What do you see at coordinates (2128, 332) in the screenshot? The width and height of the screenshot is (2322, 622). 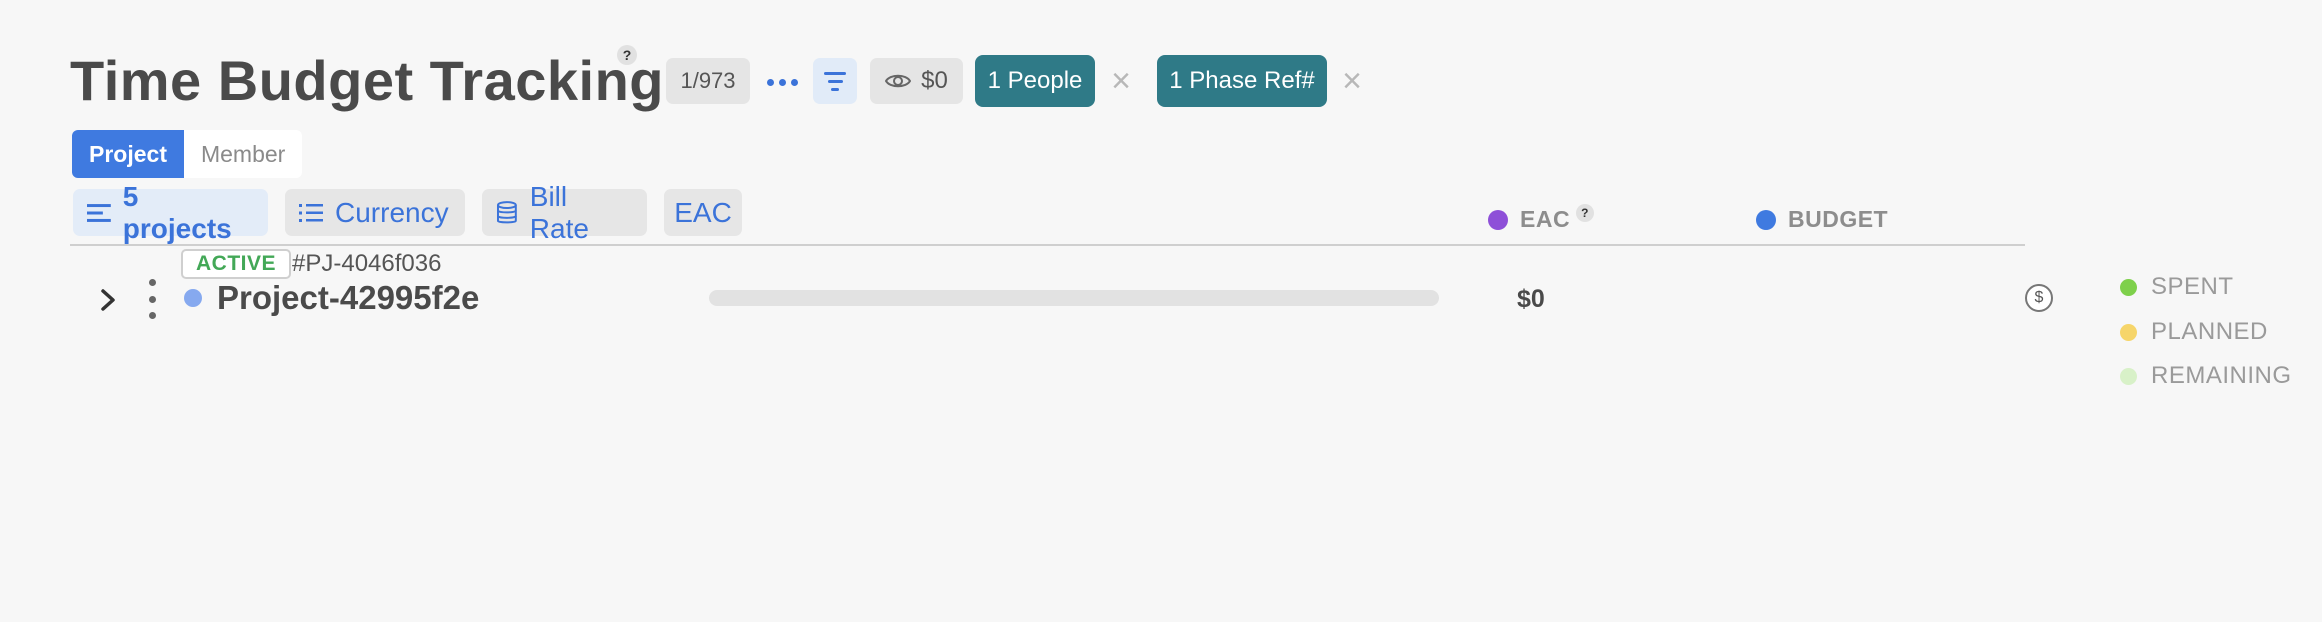 I see `planned-dot` at bounding box center [2128, 332].